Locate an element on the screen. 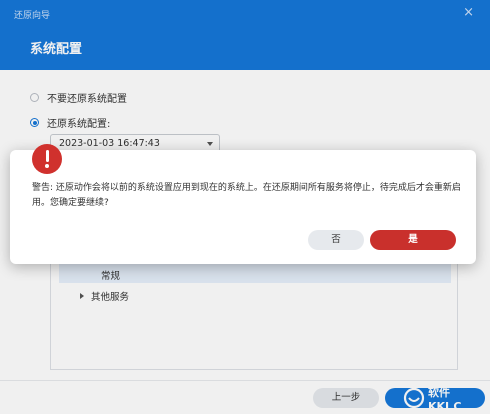  yes-button: 是 is located at coordinates (413, 240).